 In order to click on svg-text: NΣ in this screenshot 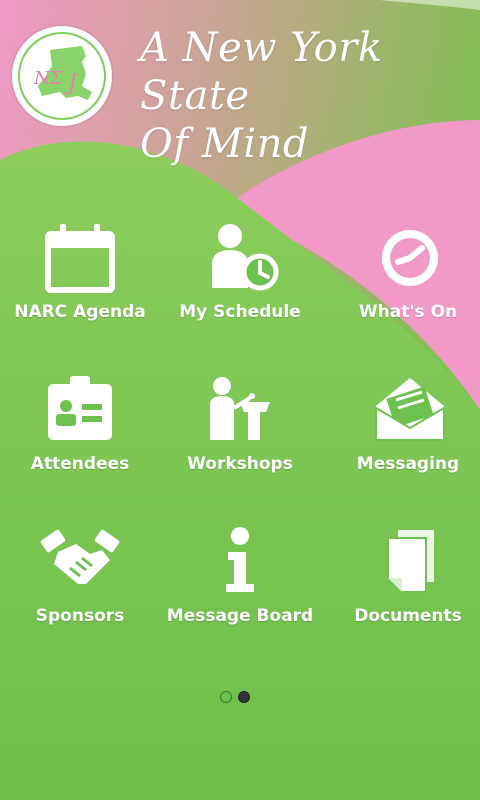, I will do `click(48, 78)`.